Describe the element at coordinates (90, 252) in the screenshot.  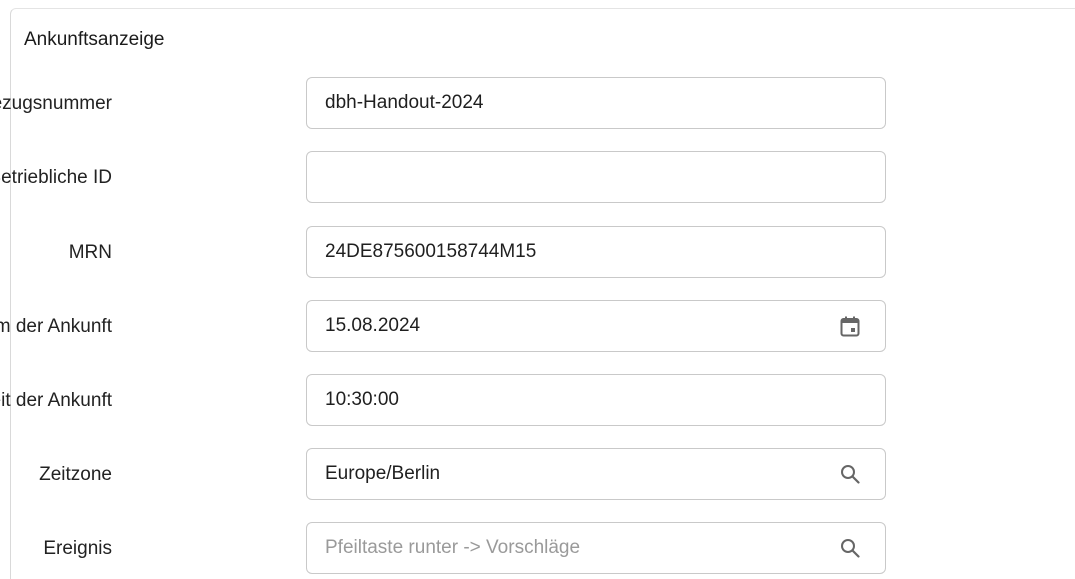
I see `mrn-label: MRN` at that location.